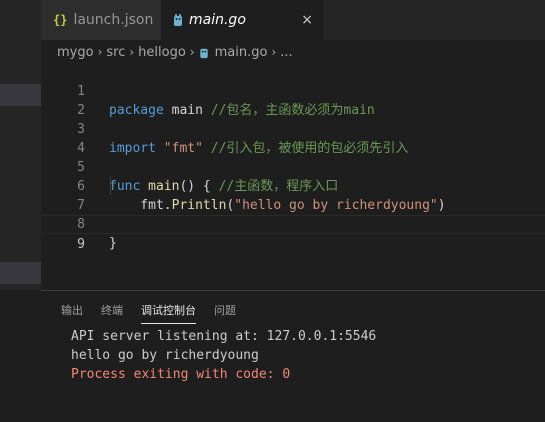 The image size is (545, 422). What do you see at coordinates (60, 20) in the screenshot?
I see `json-file-icon: {}` at bounding box center [60, 20].